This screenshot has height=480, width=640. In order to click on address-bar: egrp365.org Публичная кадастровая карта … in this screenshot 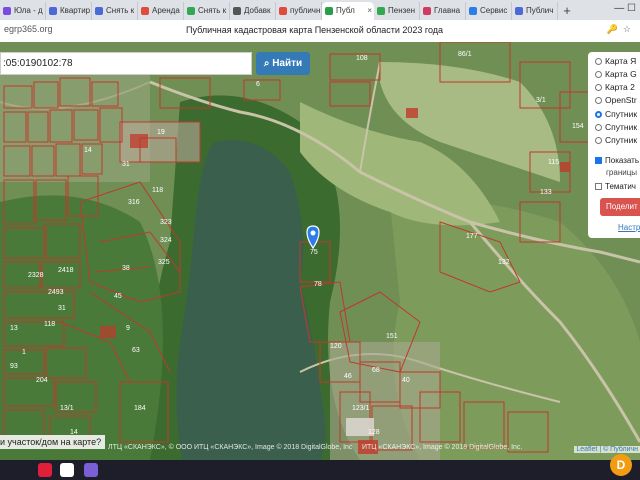, I will do `click(320, 31)`.